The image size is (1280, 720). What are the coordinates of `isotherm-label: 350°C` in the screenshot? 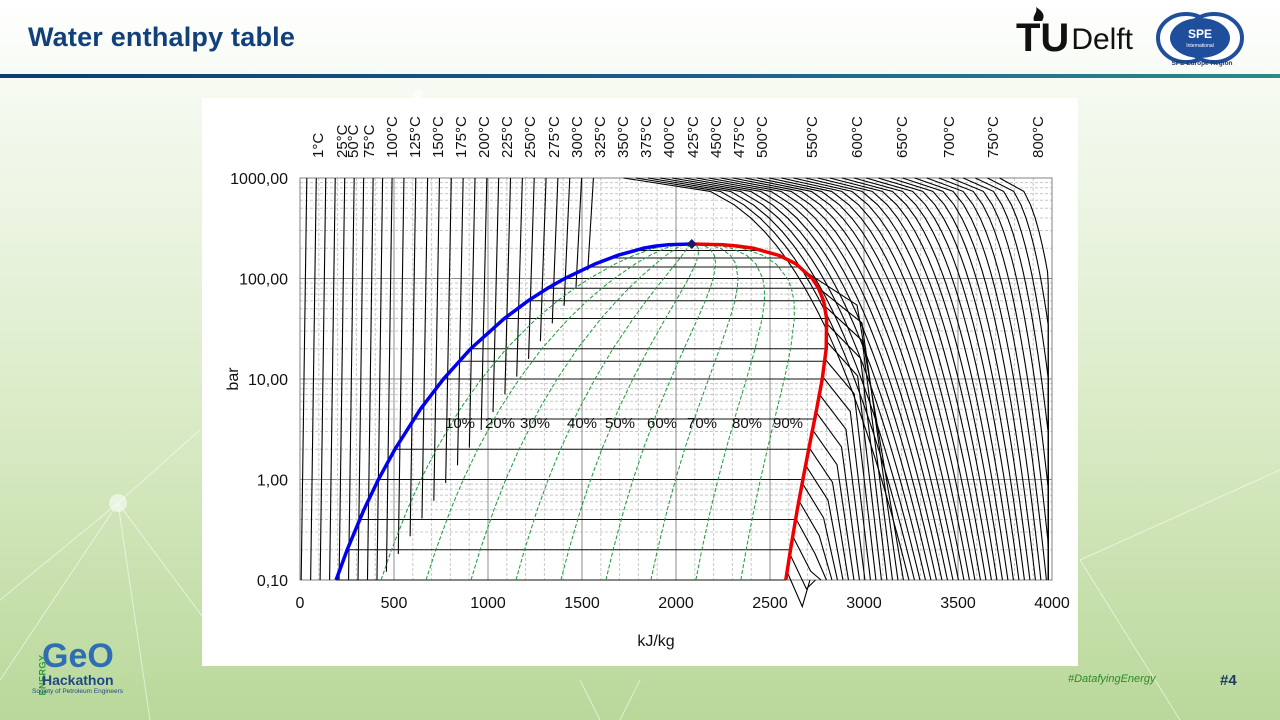 It's located at (623, 137).